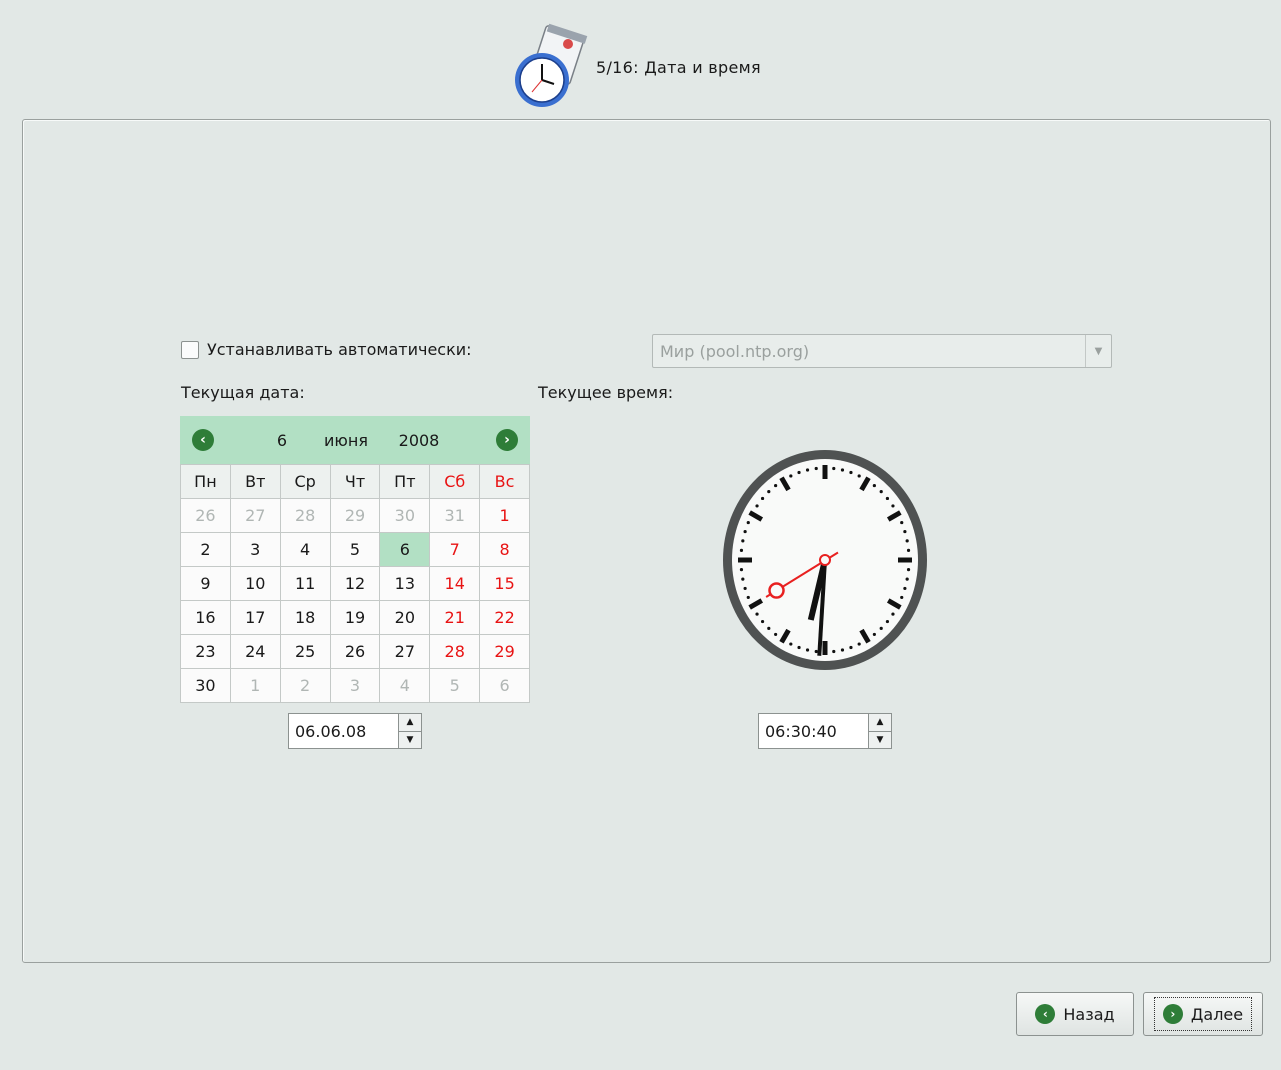 This screenshot has width=1281, height=1070. What do you see at coordinates (190, 349) in the screenshot?
I see `auto-sync-checkbox` at bounding box center [190, 349].